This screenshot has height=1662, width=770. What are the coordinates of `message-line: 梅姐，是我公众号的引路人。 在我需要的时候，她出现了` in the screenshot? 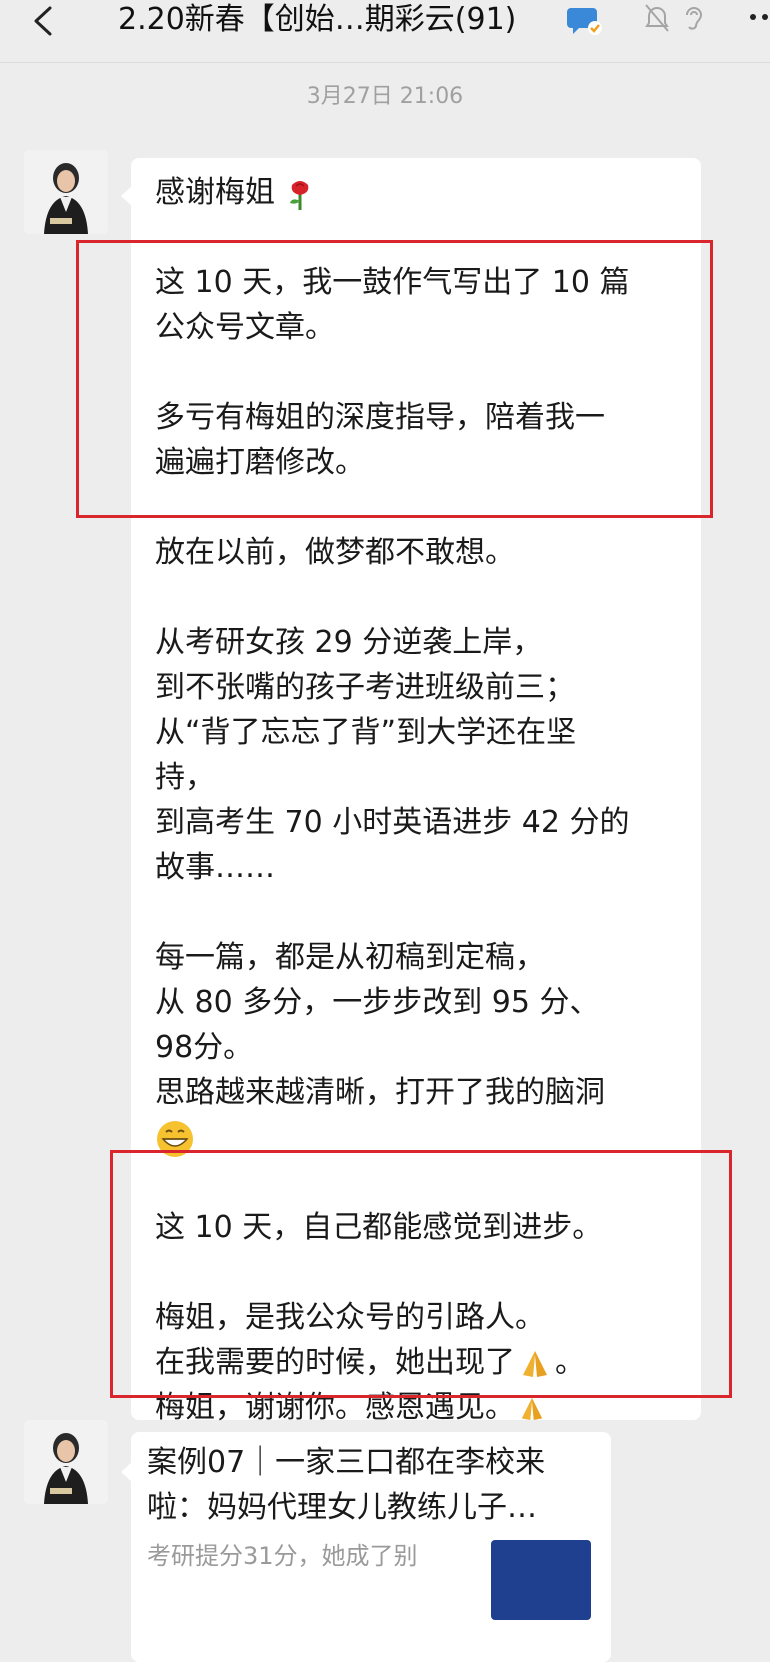 It's located at (350, 1340).